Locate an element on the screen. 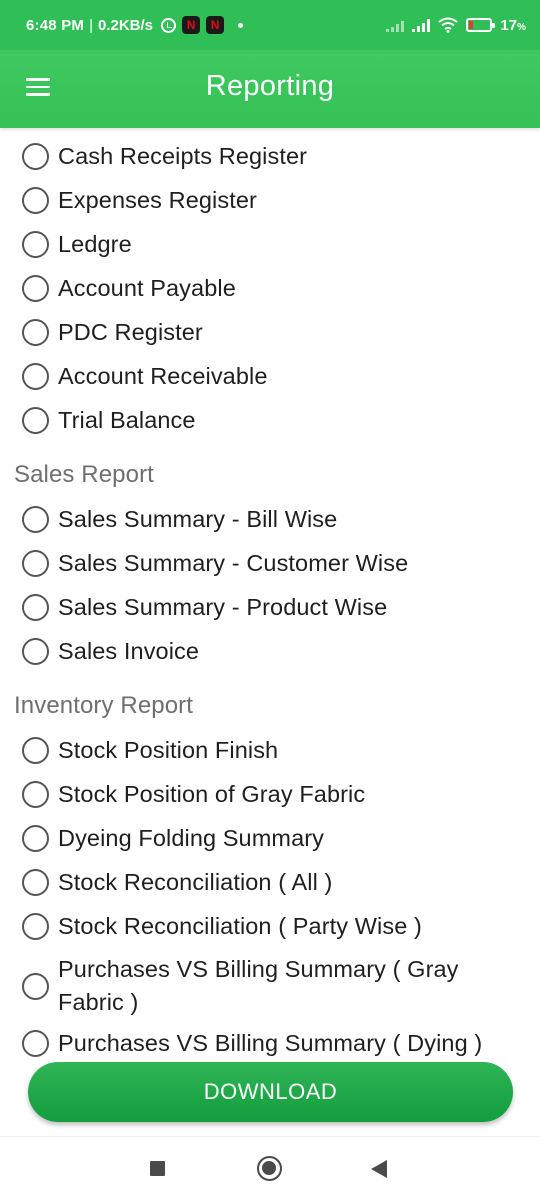 The width and height of the screenshot is (540, 1200). notification-dot-icon is located at coordinates (241, 25).